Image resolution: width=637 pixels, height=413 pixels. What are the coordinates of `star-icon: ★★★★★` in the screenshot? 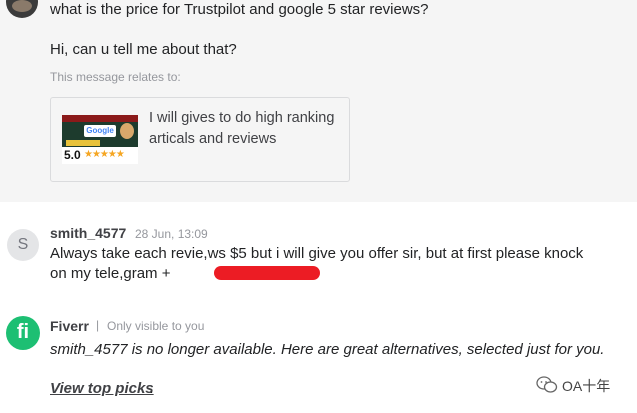 It's located at (104, 154).